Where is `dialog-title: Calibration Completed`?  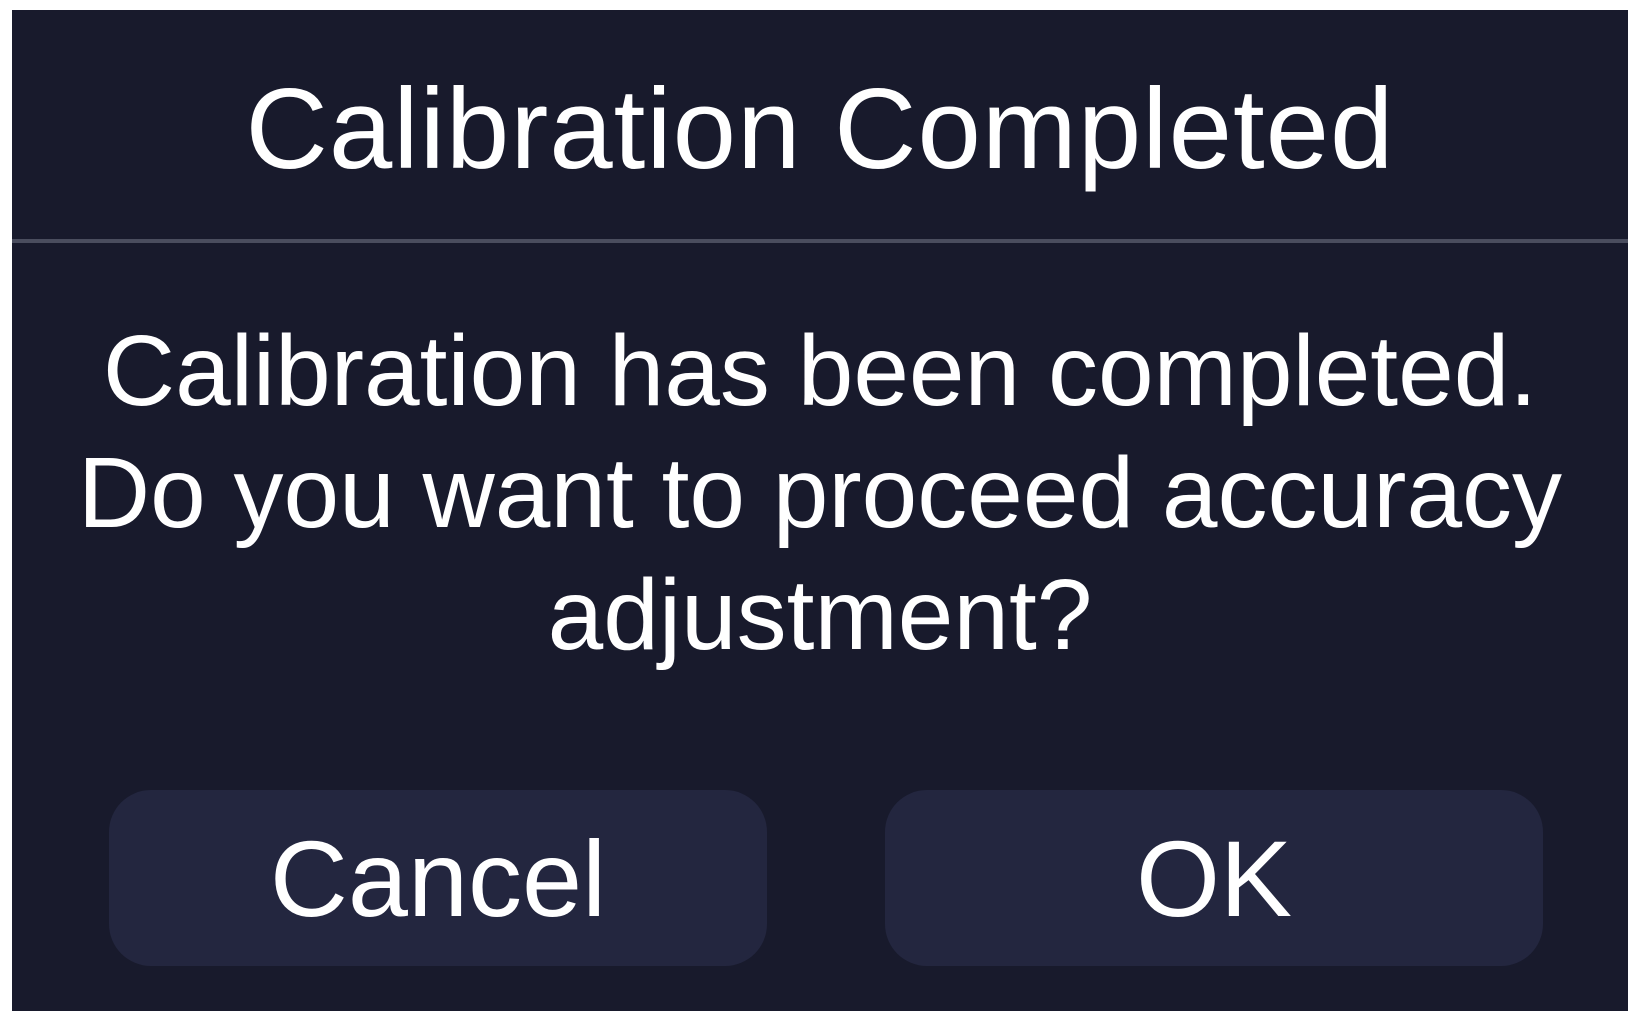
dialog-title: Calibration Completed is located at coordinates (820, 129).